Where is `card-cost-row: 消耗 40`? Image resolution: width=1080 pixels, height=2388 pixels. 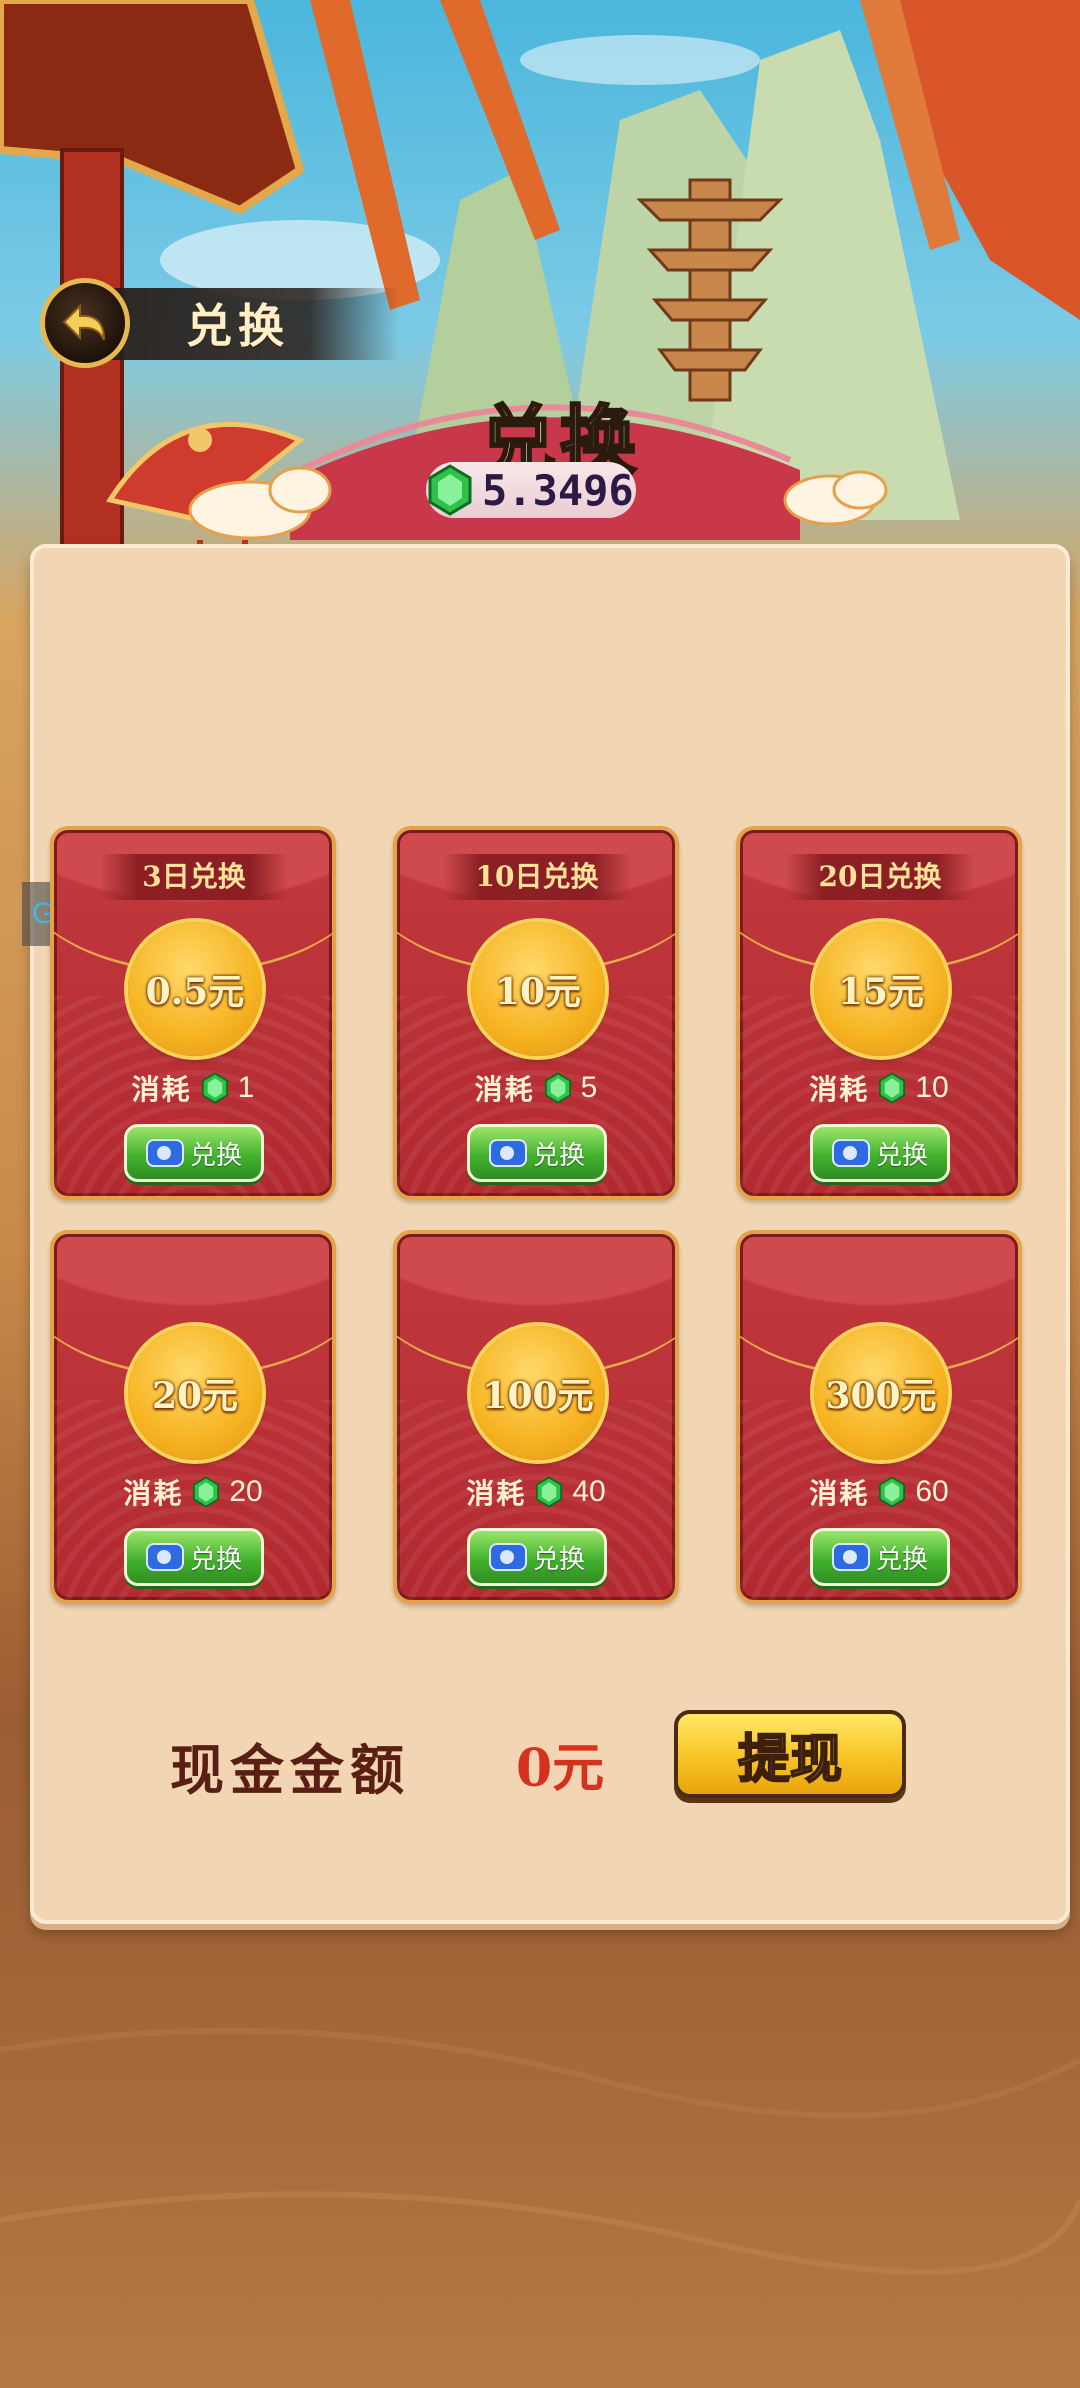 card-cost-row: 消耗 40 is located at coordinates (536, 1492).